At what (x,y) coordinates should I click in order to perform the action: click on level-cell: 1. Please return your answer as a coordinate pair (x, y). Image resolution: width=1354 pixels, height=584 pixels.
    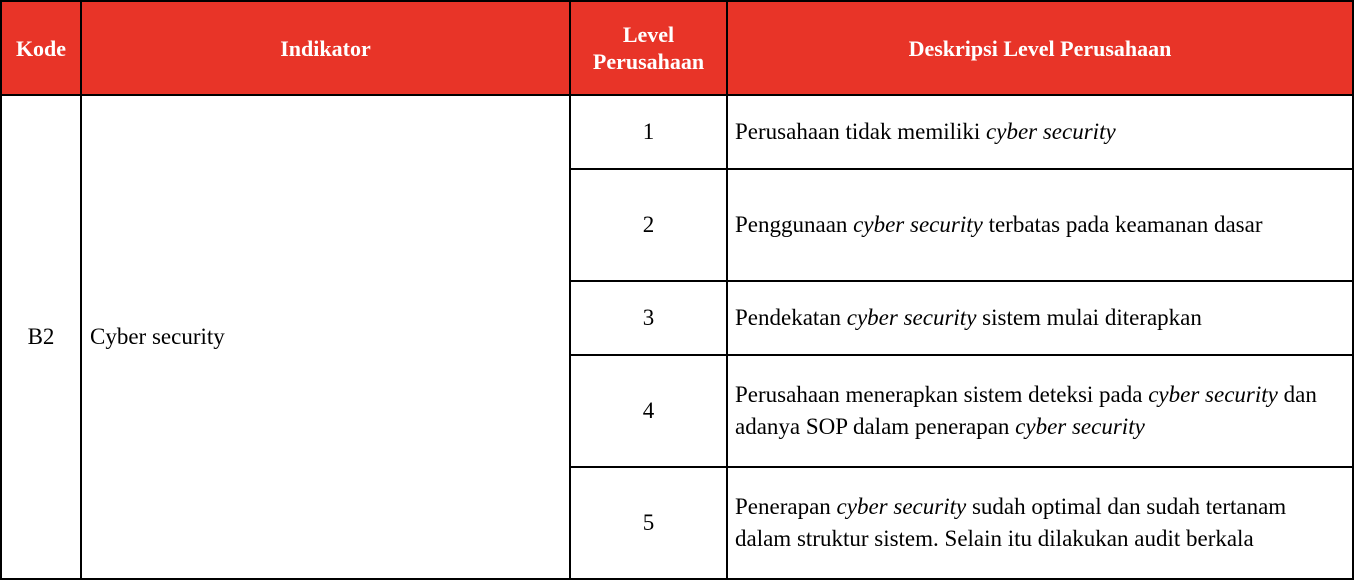
    Looking at the image, I should click on (648, 132).